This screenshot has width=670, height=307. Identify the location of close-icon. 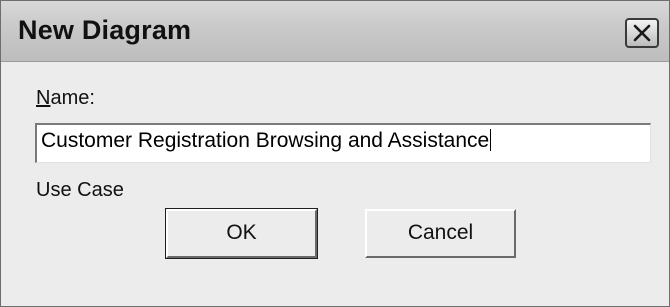
(642, 33).